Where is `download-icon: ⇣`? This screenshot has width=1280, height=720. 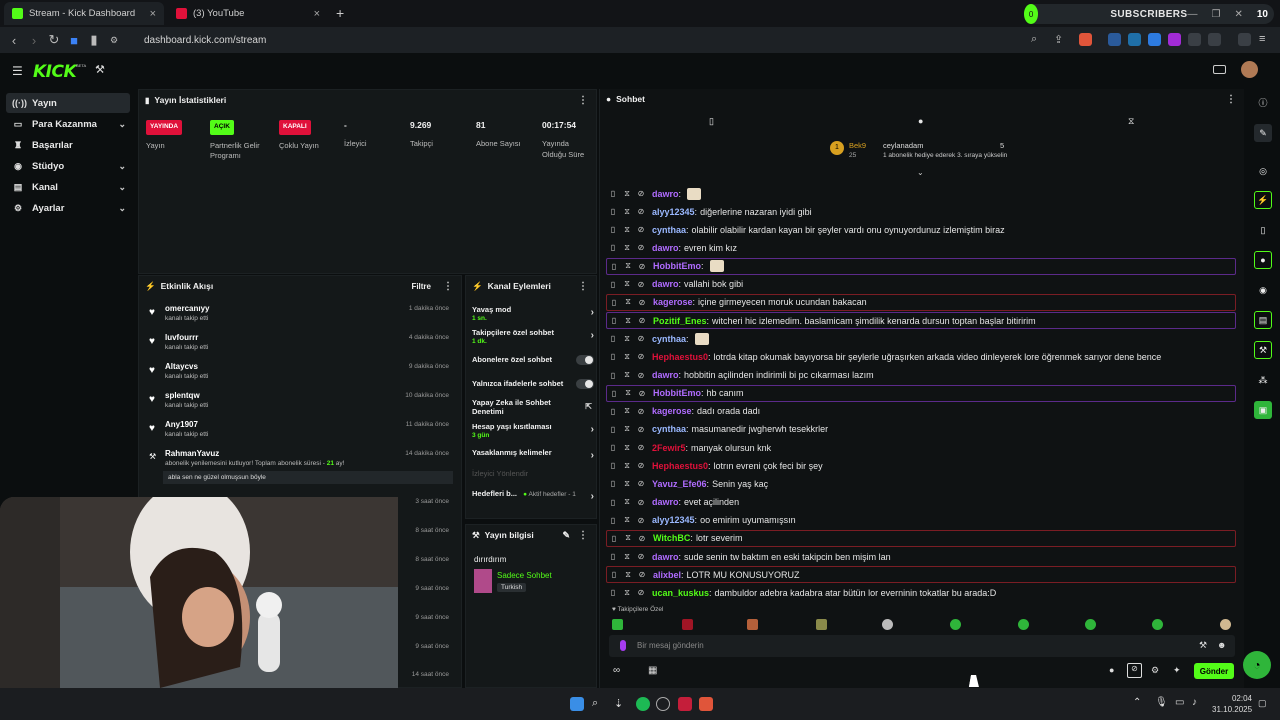 download-icon: ⇣ is located at coordinates (621, 704).